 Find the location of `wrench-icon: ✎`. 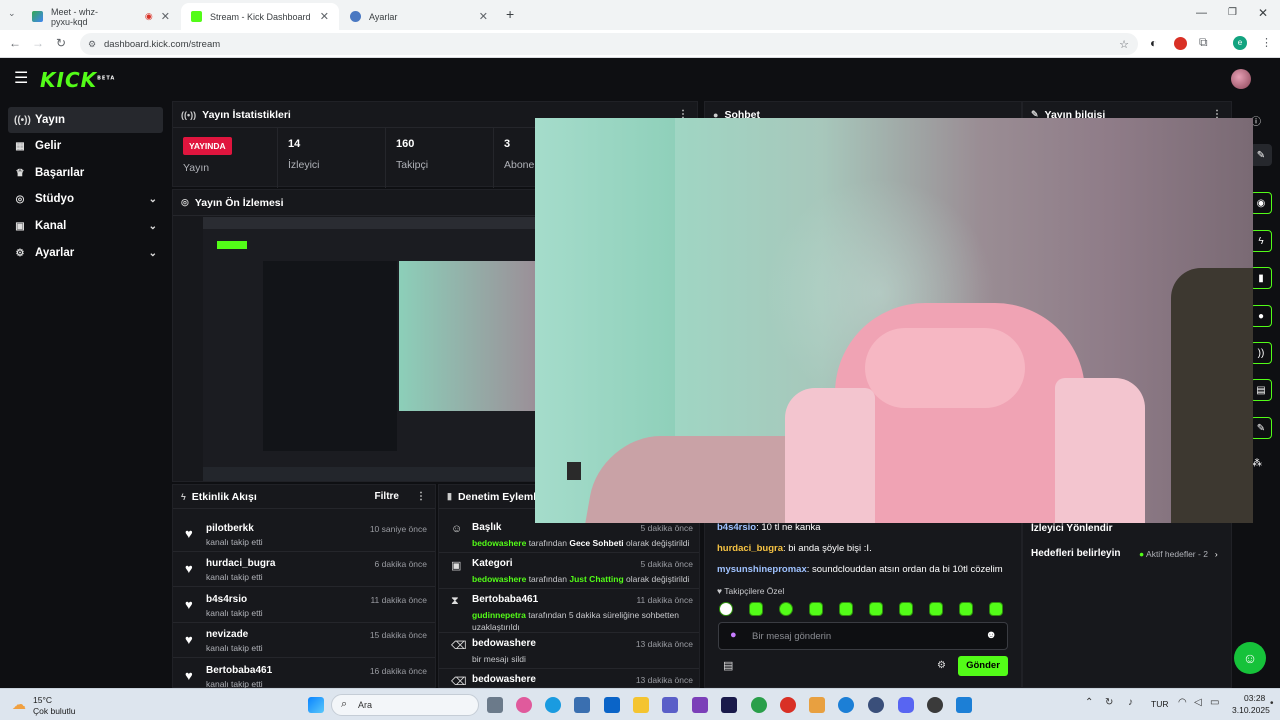

wrench-icon: ✎ is located at coordinates (1261, 428).